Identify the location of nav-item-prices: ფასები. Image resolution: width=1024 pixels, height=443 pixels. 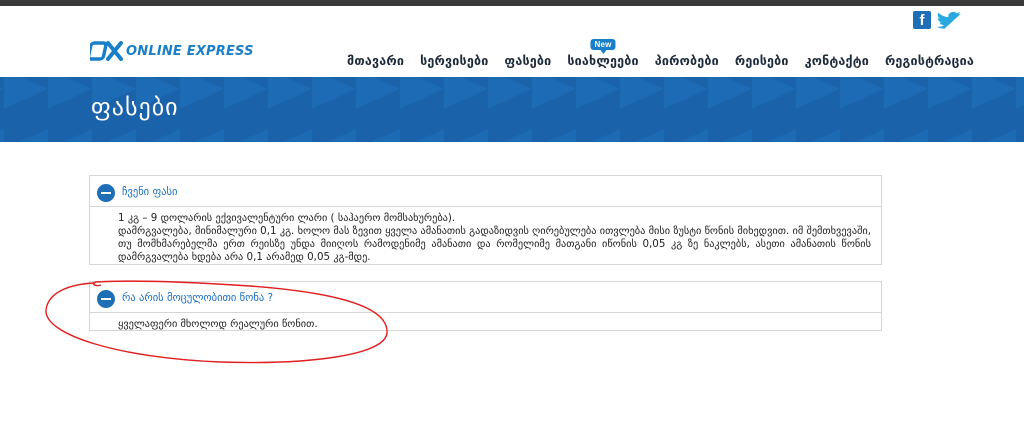
(527, 60).